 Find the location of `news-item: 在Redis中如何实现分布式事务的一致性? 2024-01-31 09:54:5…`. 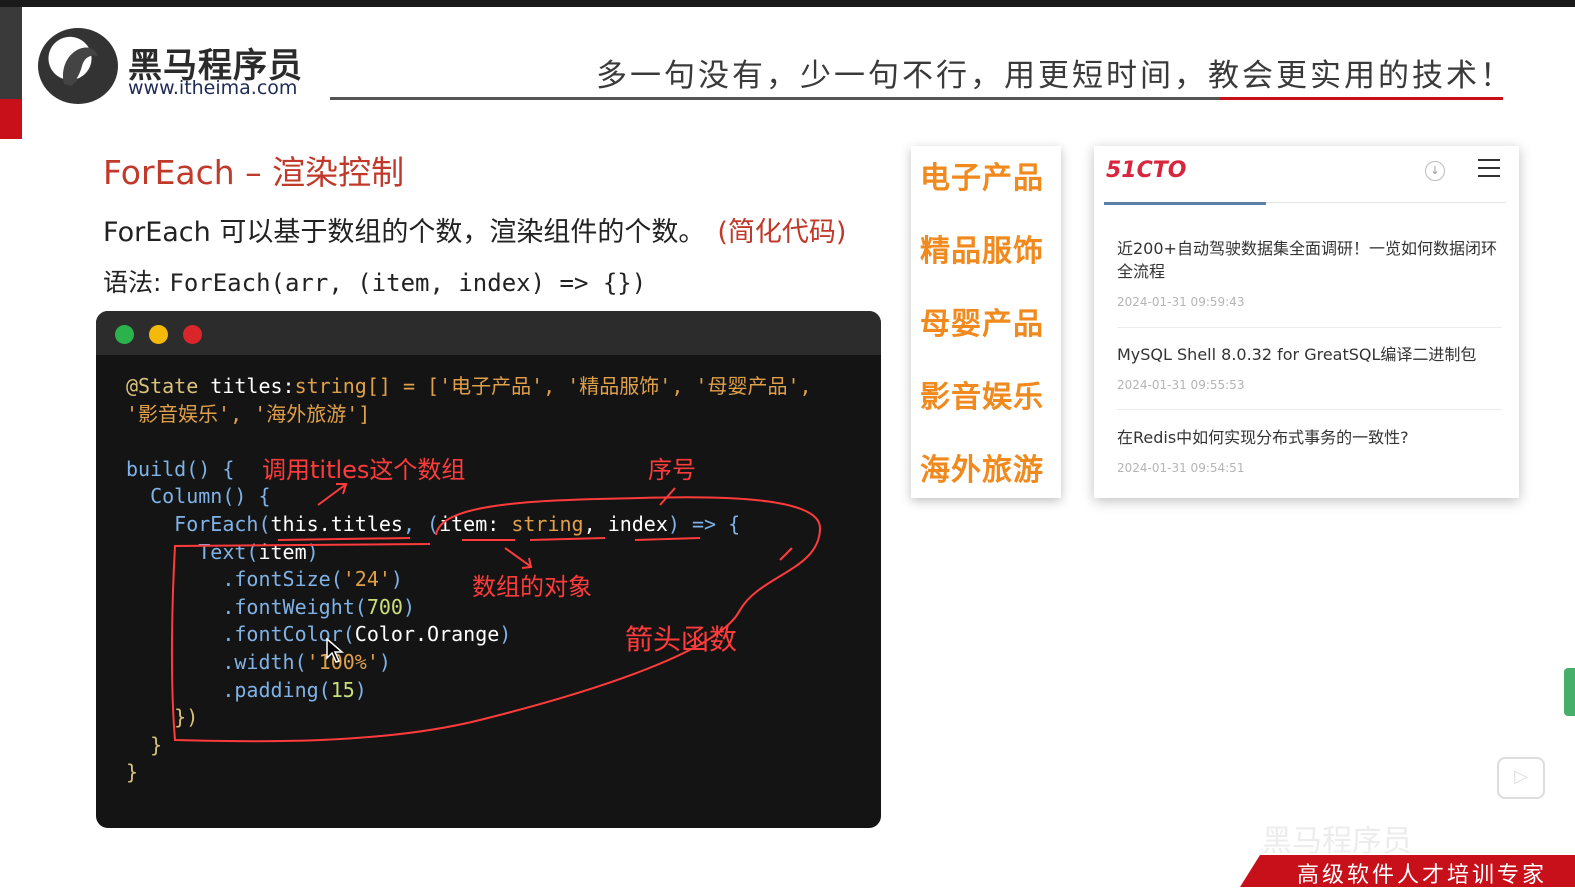

news-item: 在Redis中如何实现分布式事务的一致性? 2024-01-31 09:54:5… is located at coordinates (1314, 450).